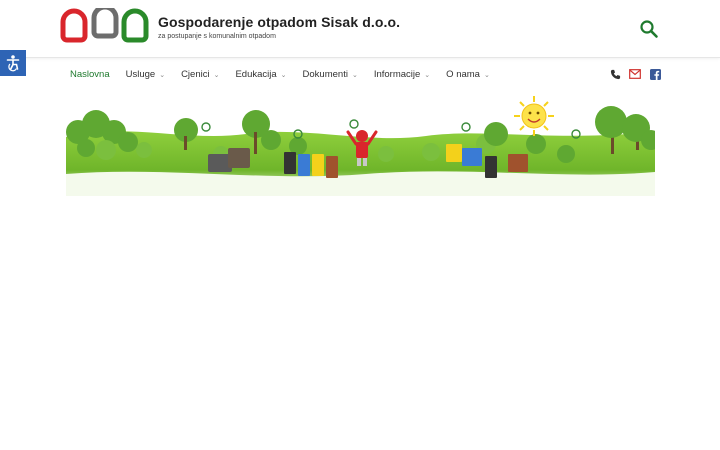  What do you see at coordinates (140, 74) in the screenshot?
I see `nav-item-label: Usluge` at bounding box center [140, 74].